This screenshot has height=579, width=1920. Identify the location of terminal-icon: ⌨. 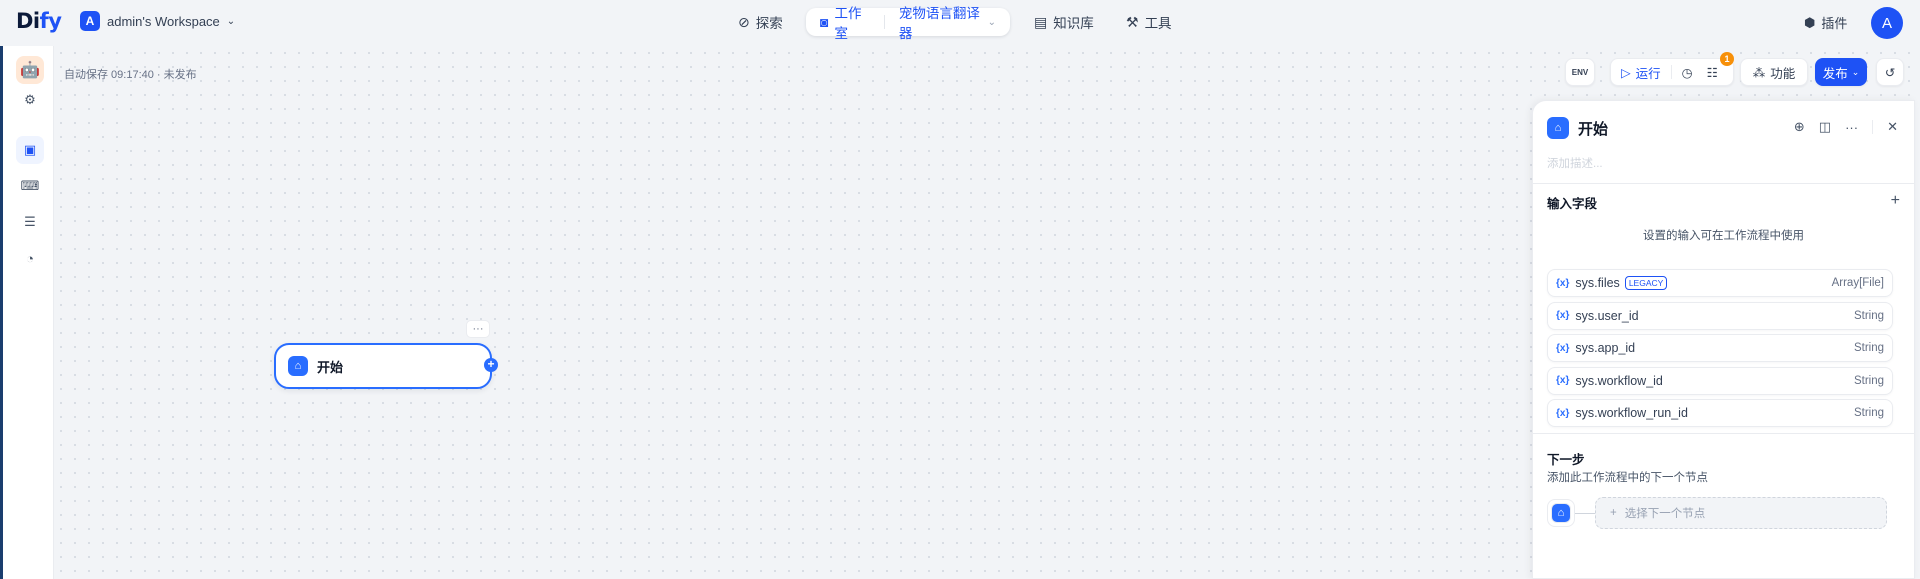
(30, 186).